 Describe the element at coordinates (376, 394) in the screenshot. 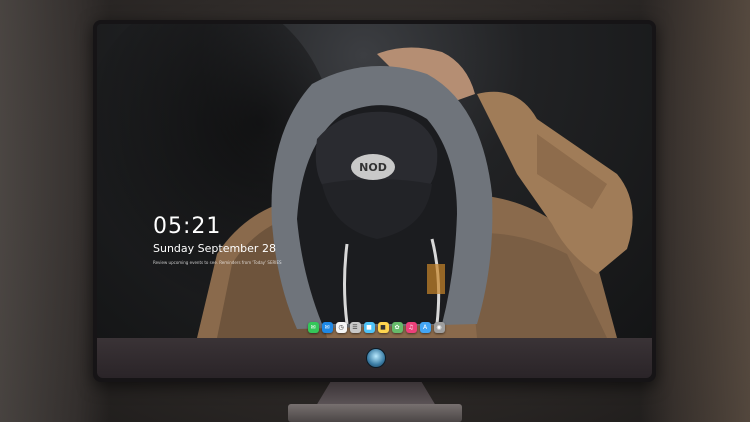

I see `monitor-stand-neck` at that location.